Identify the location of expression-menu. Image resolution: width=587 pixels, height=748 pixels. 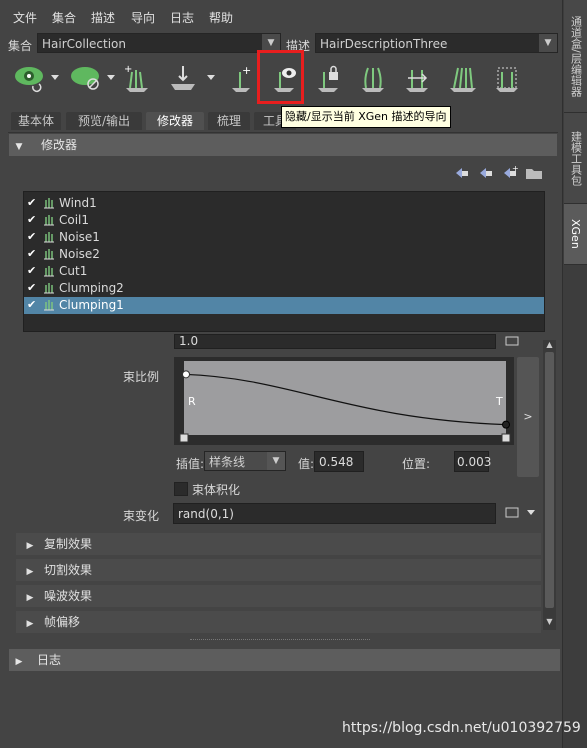
(522, 513).